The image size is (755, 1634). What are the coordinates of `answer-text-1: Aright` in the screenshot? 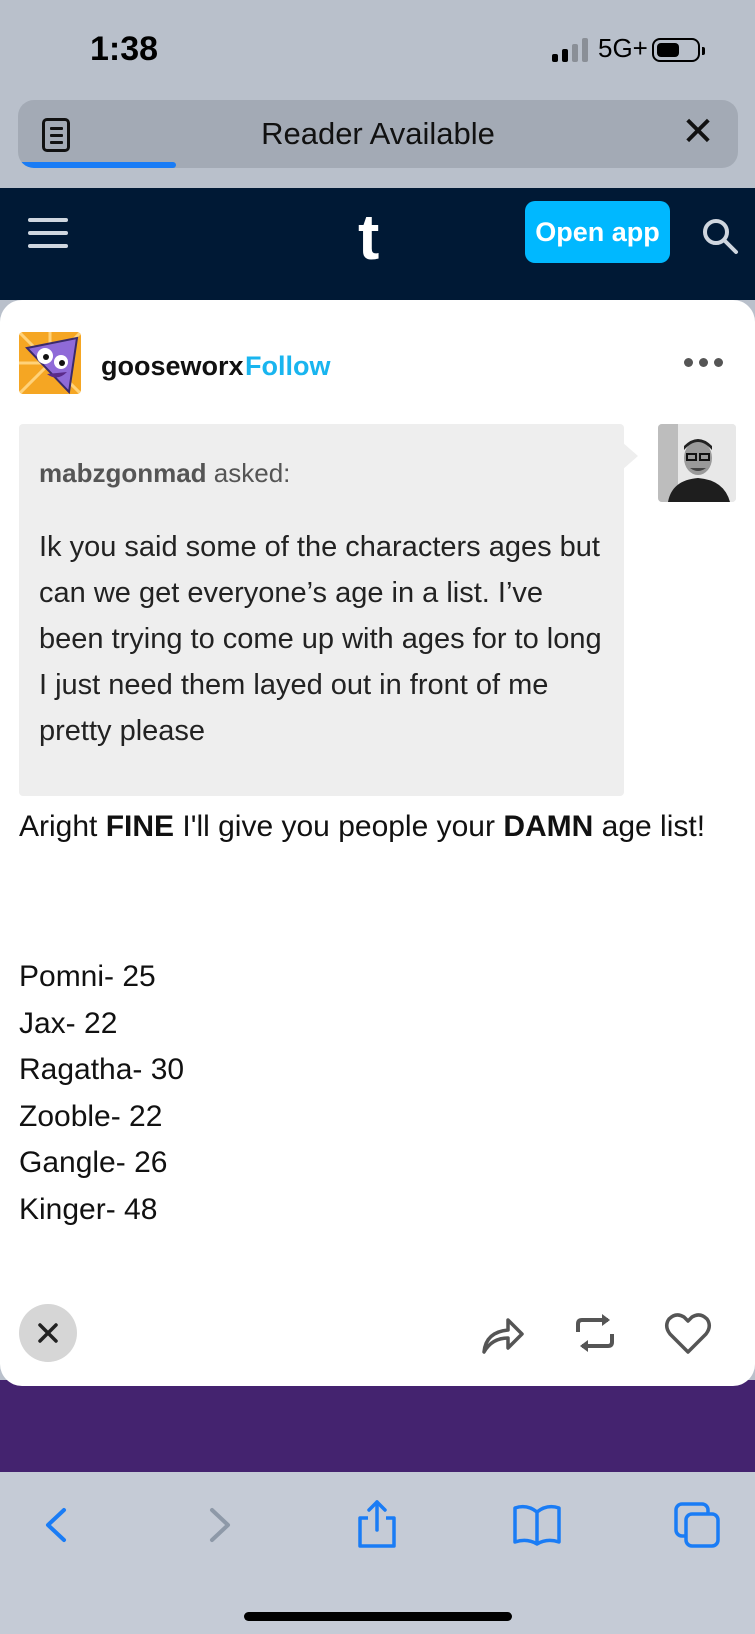 It's located at (62, 826).